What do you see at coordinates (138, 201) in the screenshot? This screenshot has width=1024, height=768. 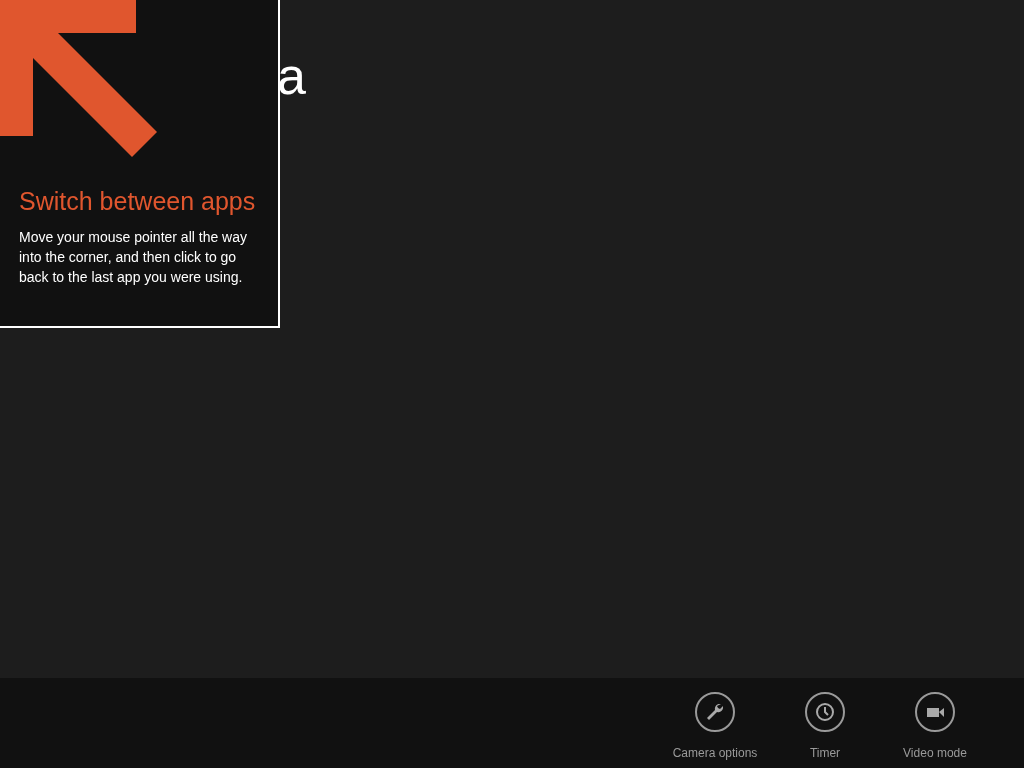 I see `tip-title: Switch between apps` at bounding box center [138, 201].